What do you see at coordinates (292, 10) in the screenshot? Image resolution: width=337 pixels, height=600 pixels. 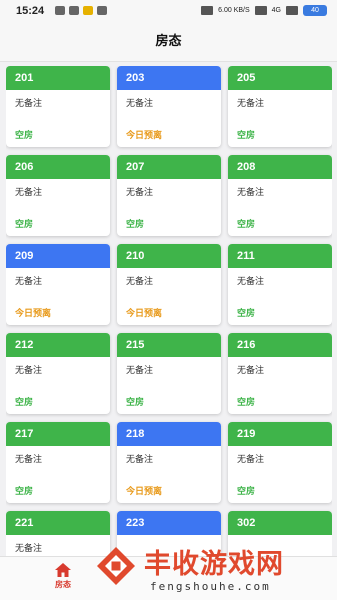 I see `wifi-icon` at bounding box center [292, 10].